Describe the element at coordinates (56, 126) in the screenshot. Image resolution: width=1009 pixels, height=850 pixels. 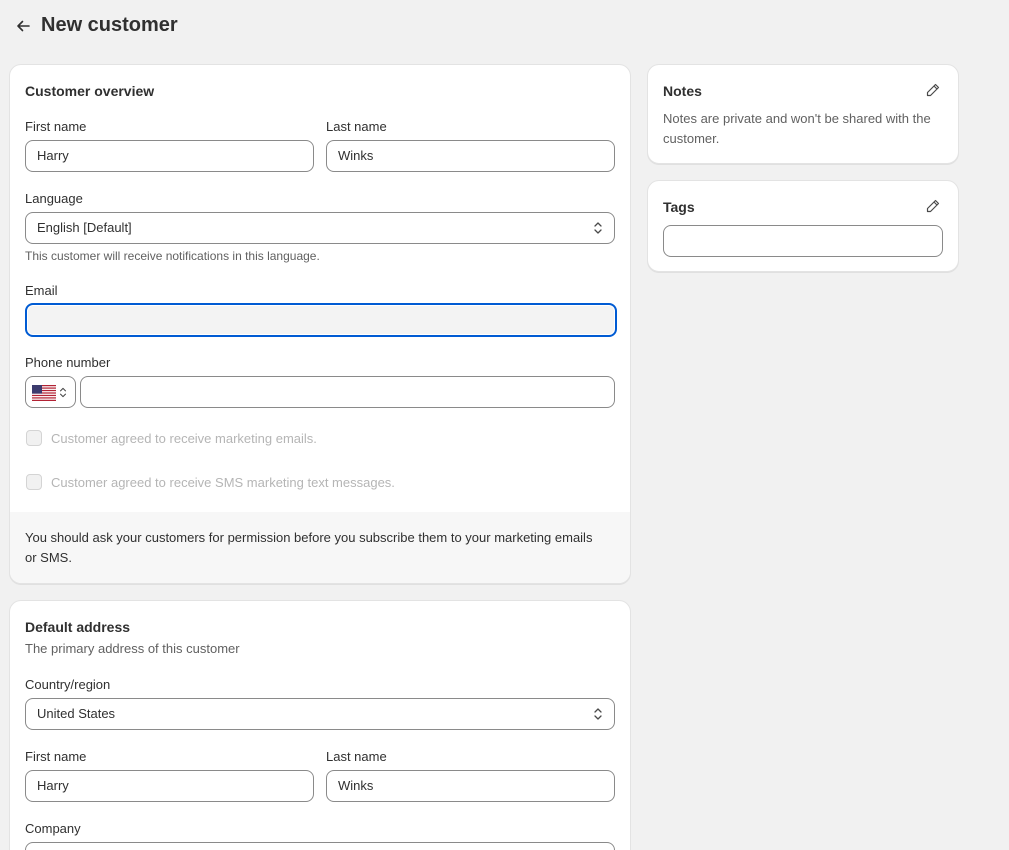
I see `first-name-label: First name` at that location.